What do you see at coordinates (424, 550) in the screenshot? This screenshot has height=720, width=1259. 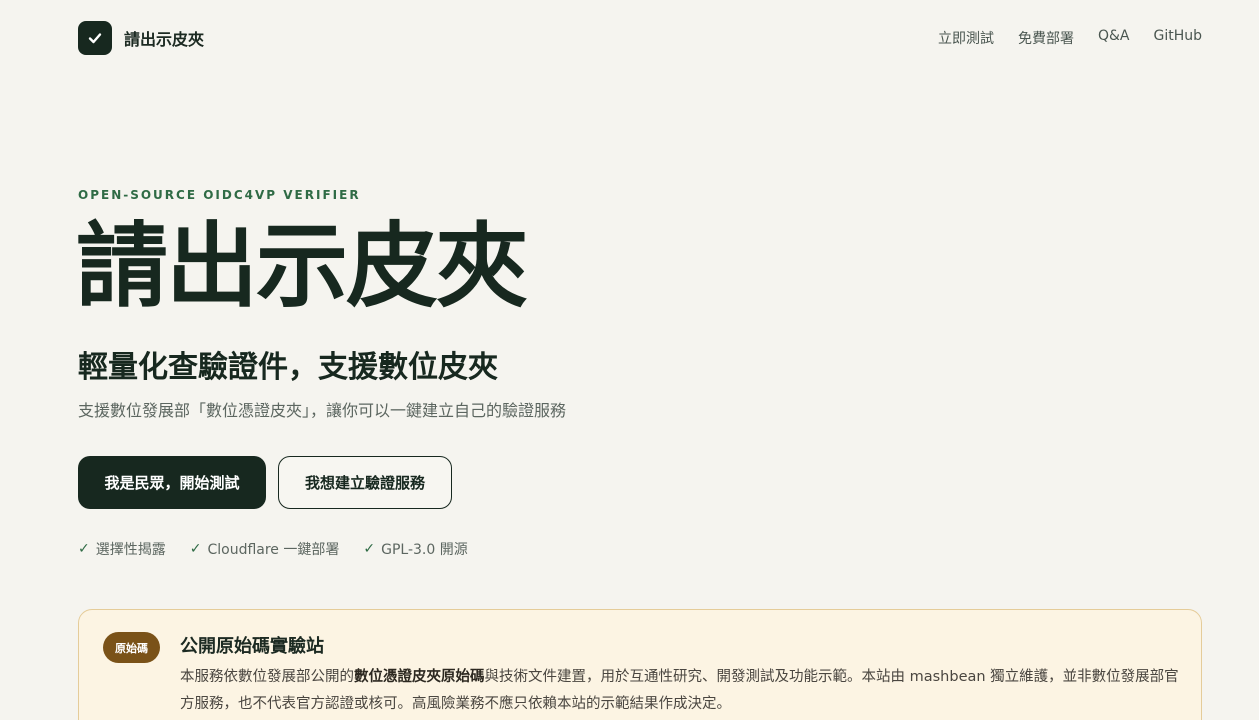 I see `feature-label: GPL-3.0 開源` at bounding box center [424, 550].